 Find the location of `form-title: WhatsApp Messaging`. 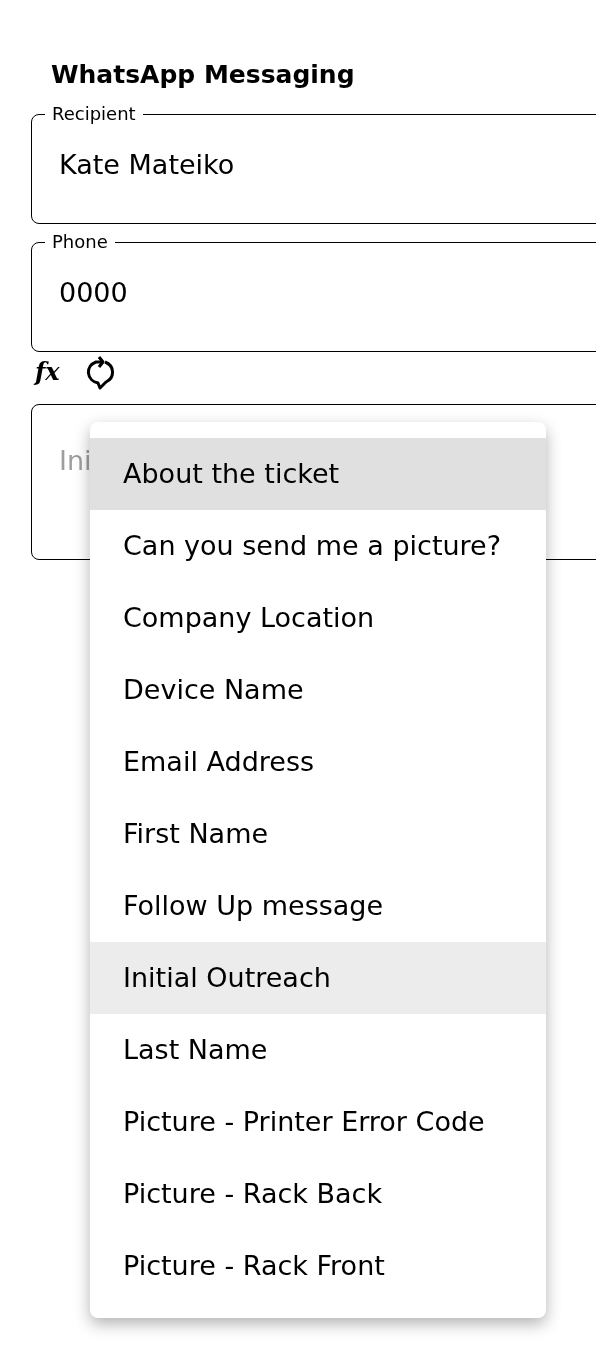

form-title: WhatsApp Messaging is located at coordinates (203, 75).